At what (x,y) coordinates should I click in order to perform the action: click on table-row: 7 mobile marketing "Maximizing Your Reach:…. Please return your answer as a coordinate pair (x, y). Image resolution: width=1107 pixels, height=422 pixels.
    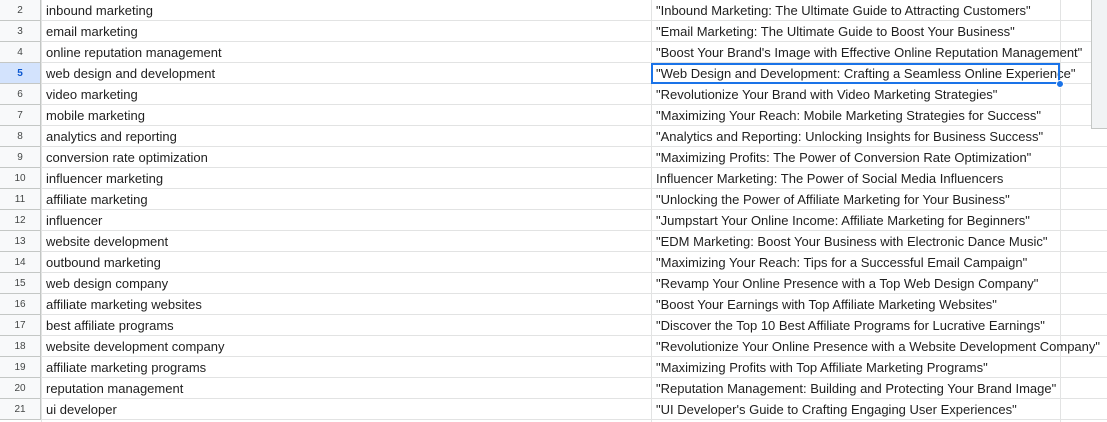
    Looking at the image, I should click on (553, 115).